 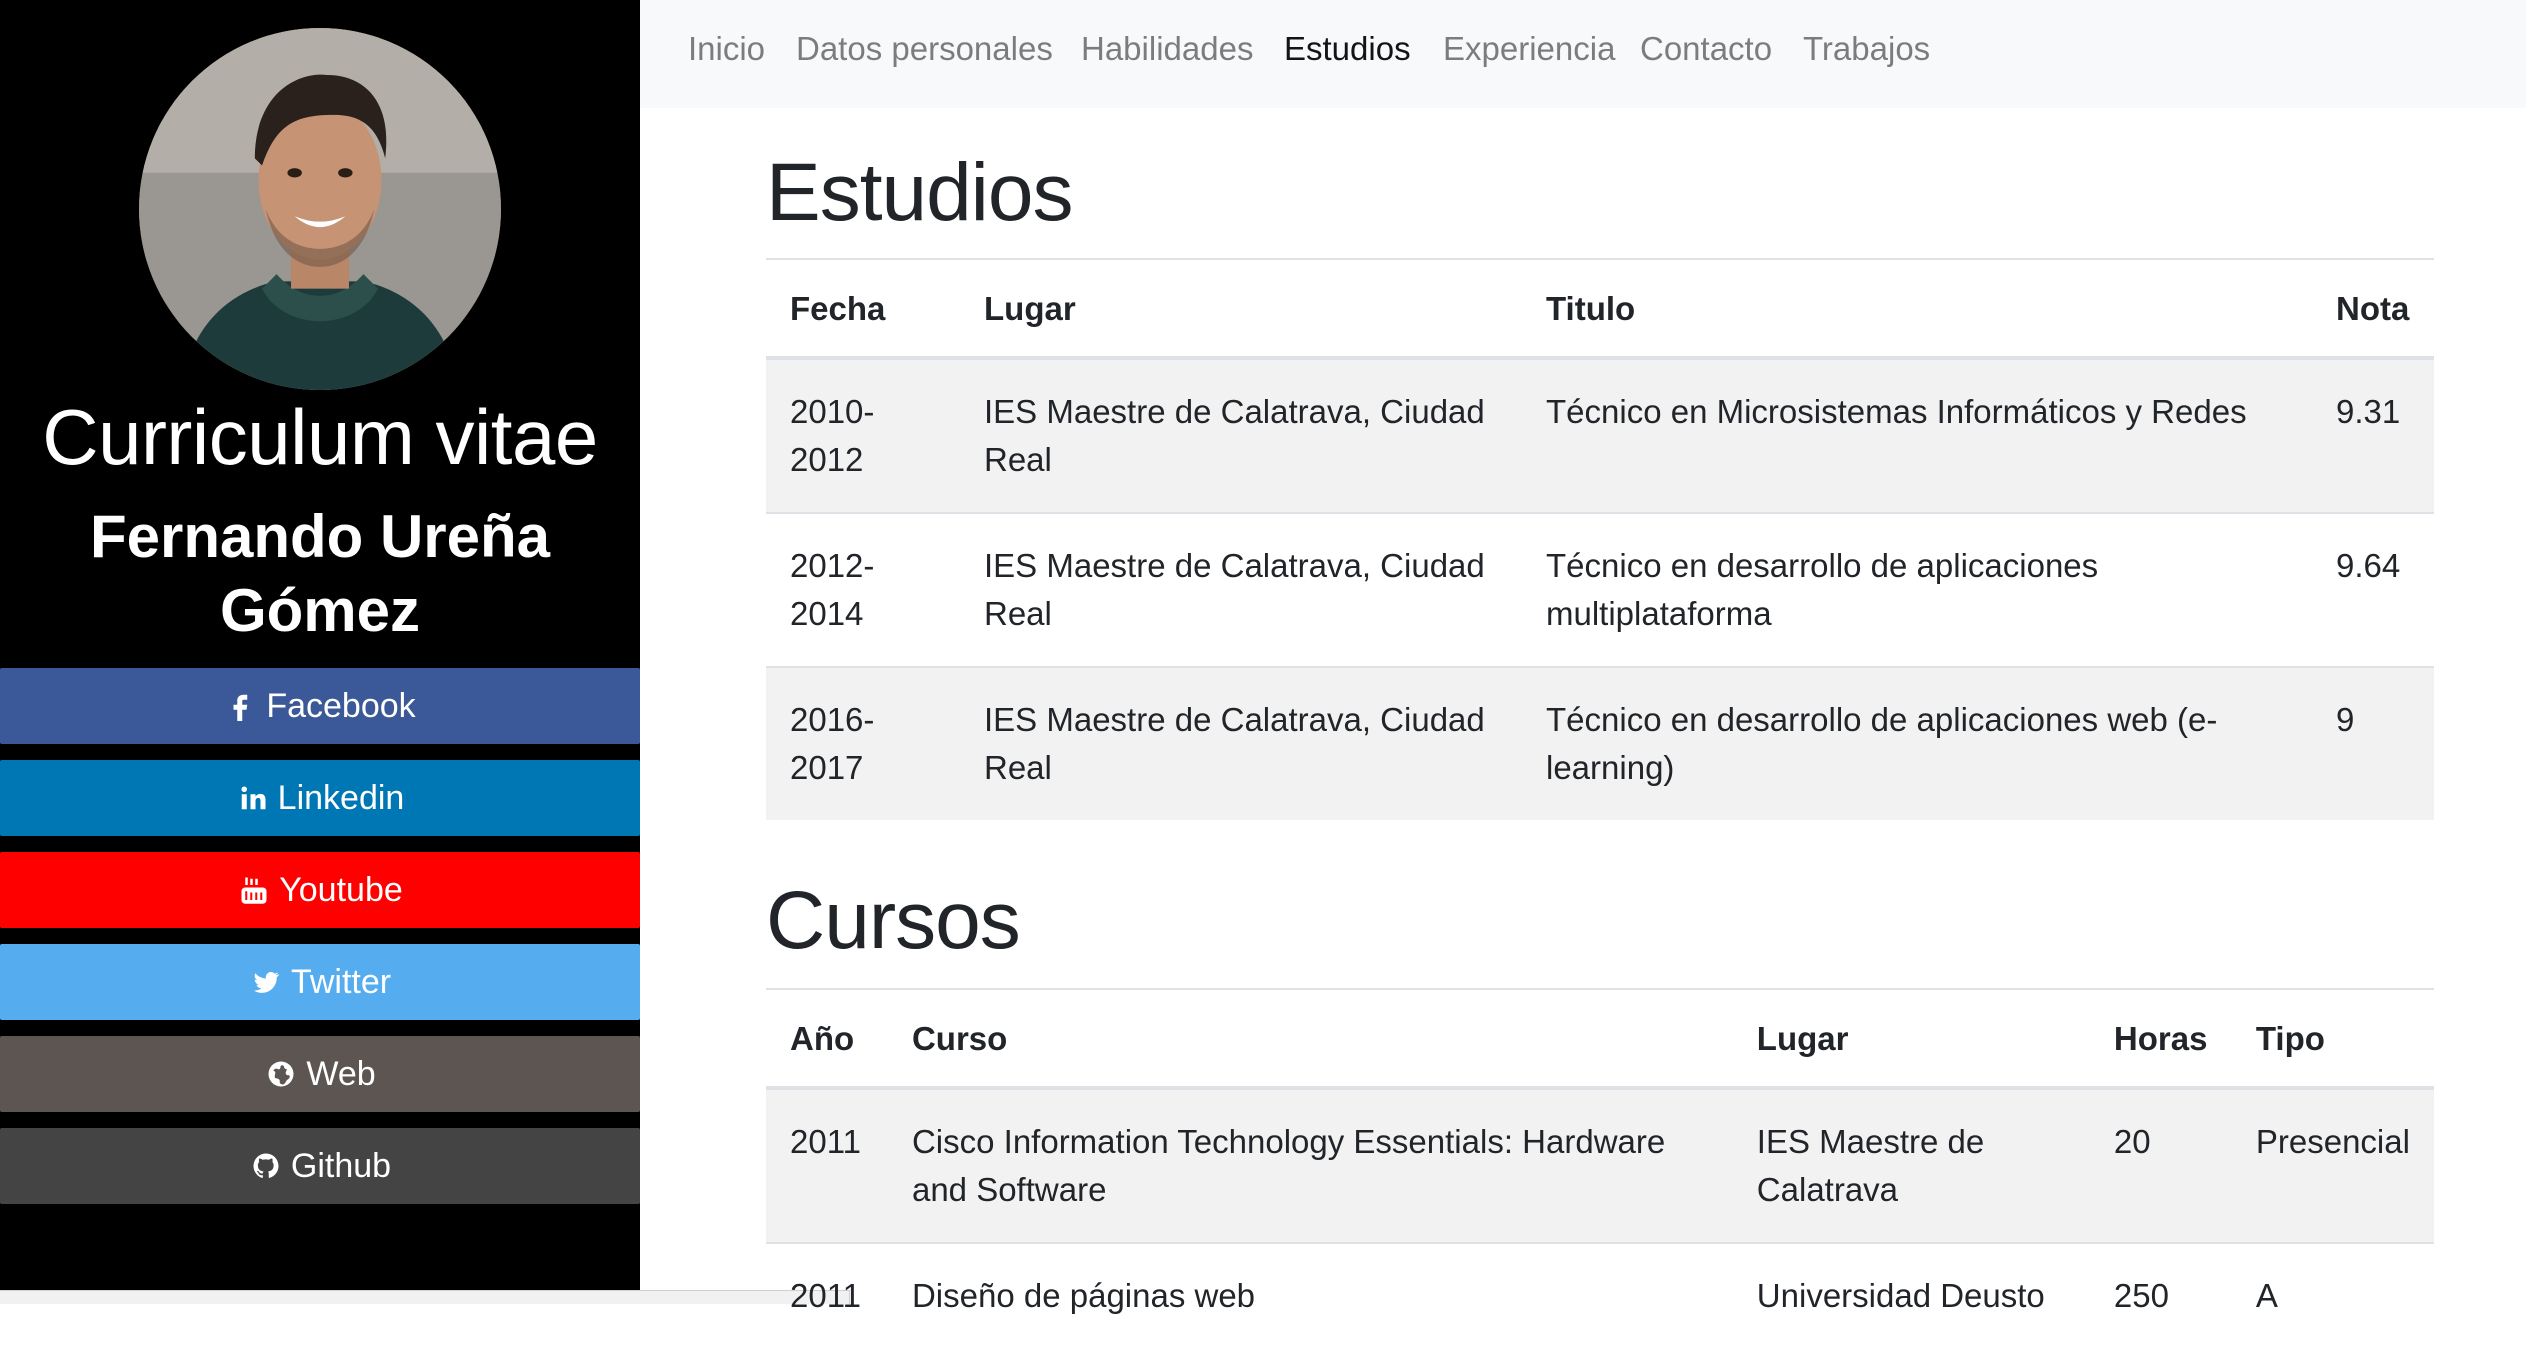 I want to click on cursos-heading: Cursos, so click(x=893, y=920).